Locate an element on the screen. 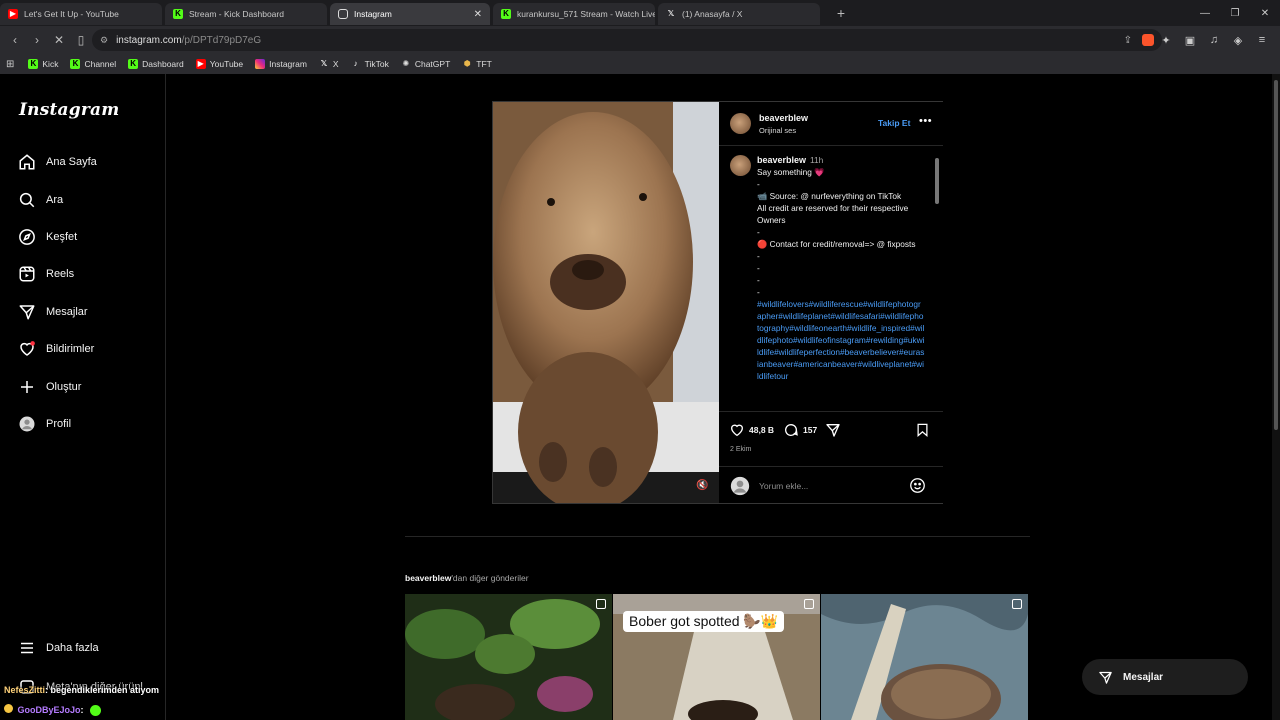 The image size is (1280, 720). stream-chat-line: GooDByEJoJo: is located at coordinates (53, 710).